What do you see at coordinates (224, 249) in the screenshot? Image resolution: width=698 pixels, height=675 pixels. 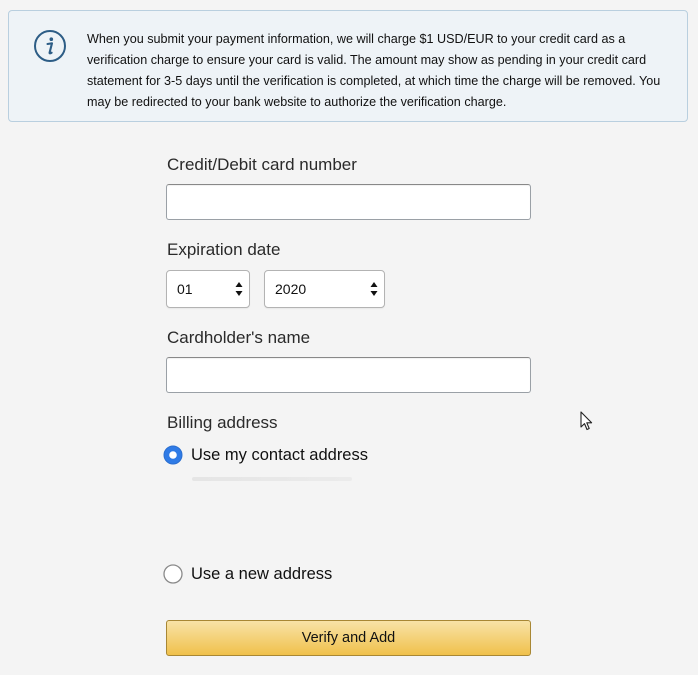 I see `expiration-date-label: Expiration date` at bounding box center [224, 249].